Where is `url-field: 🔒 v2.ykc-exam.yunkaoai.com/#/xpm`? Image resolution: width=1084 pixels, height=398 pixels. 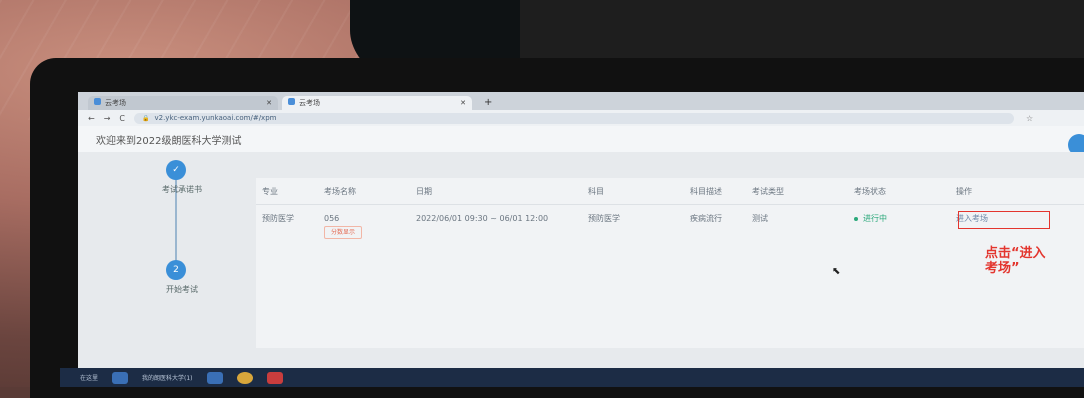 url-field: 🔒 v2.ykc-exam.yunkaoai.com/#/xpm is located at coordinates (574, 118).